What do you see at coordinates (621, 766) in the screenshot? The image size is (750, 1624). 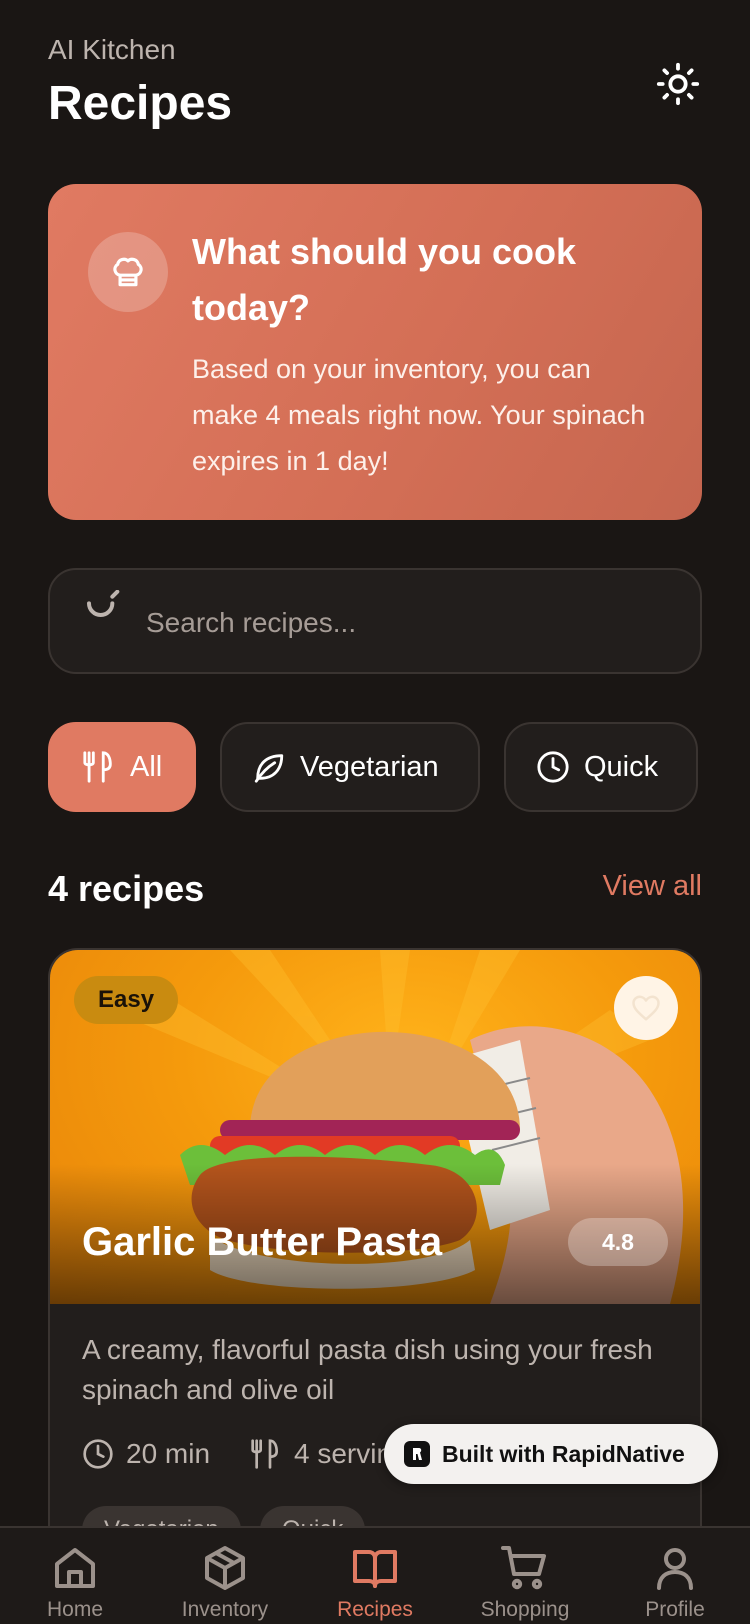 I see `filter-chip-label: Quick` at bounding box center [621, 766].